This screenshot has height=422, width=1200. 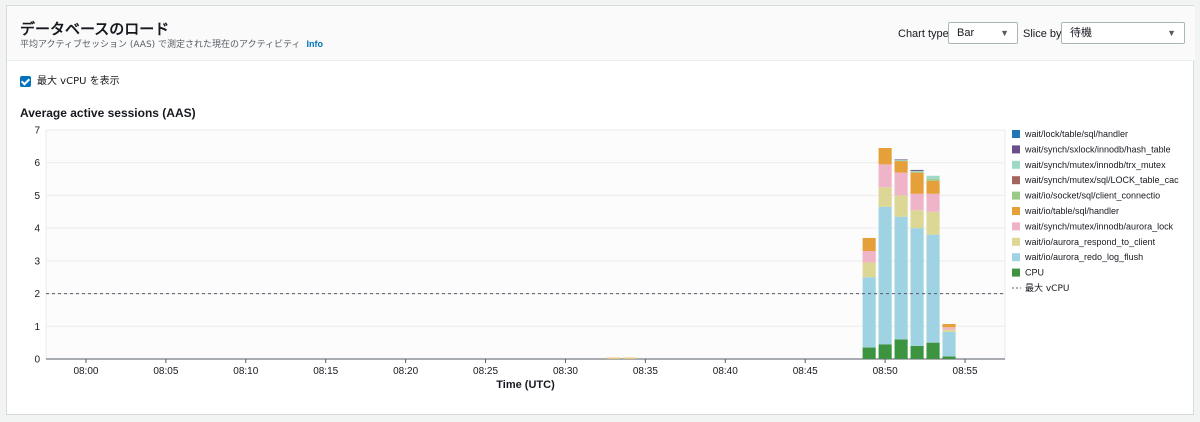 I want to click on y-tick-label: 5, so click(x=37, y=196).